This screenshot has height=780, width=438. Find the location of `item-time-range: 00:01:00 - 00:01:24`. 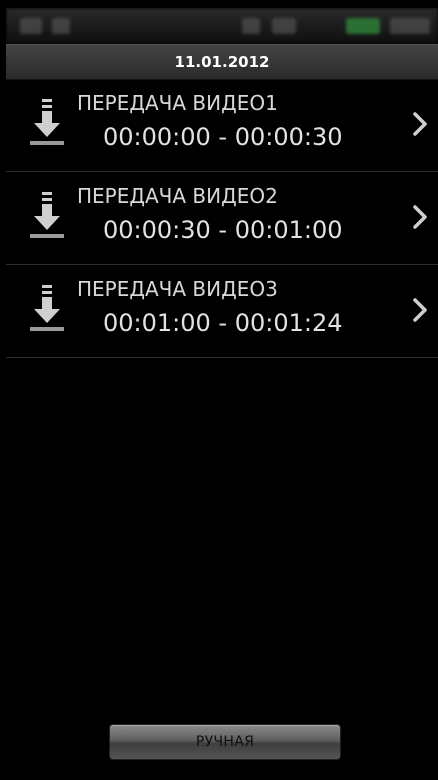

item-time-range: 00:01:00 - 00:01:24 is located at coordinates (223, 323).